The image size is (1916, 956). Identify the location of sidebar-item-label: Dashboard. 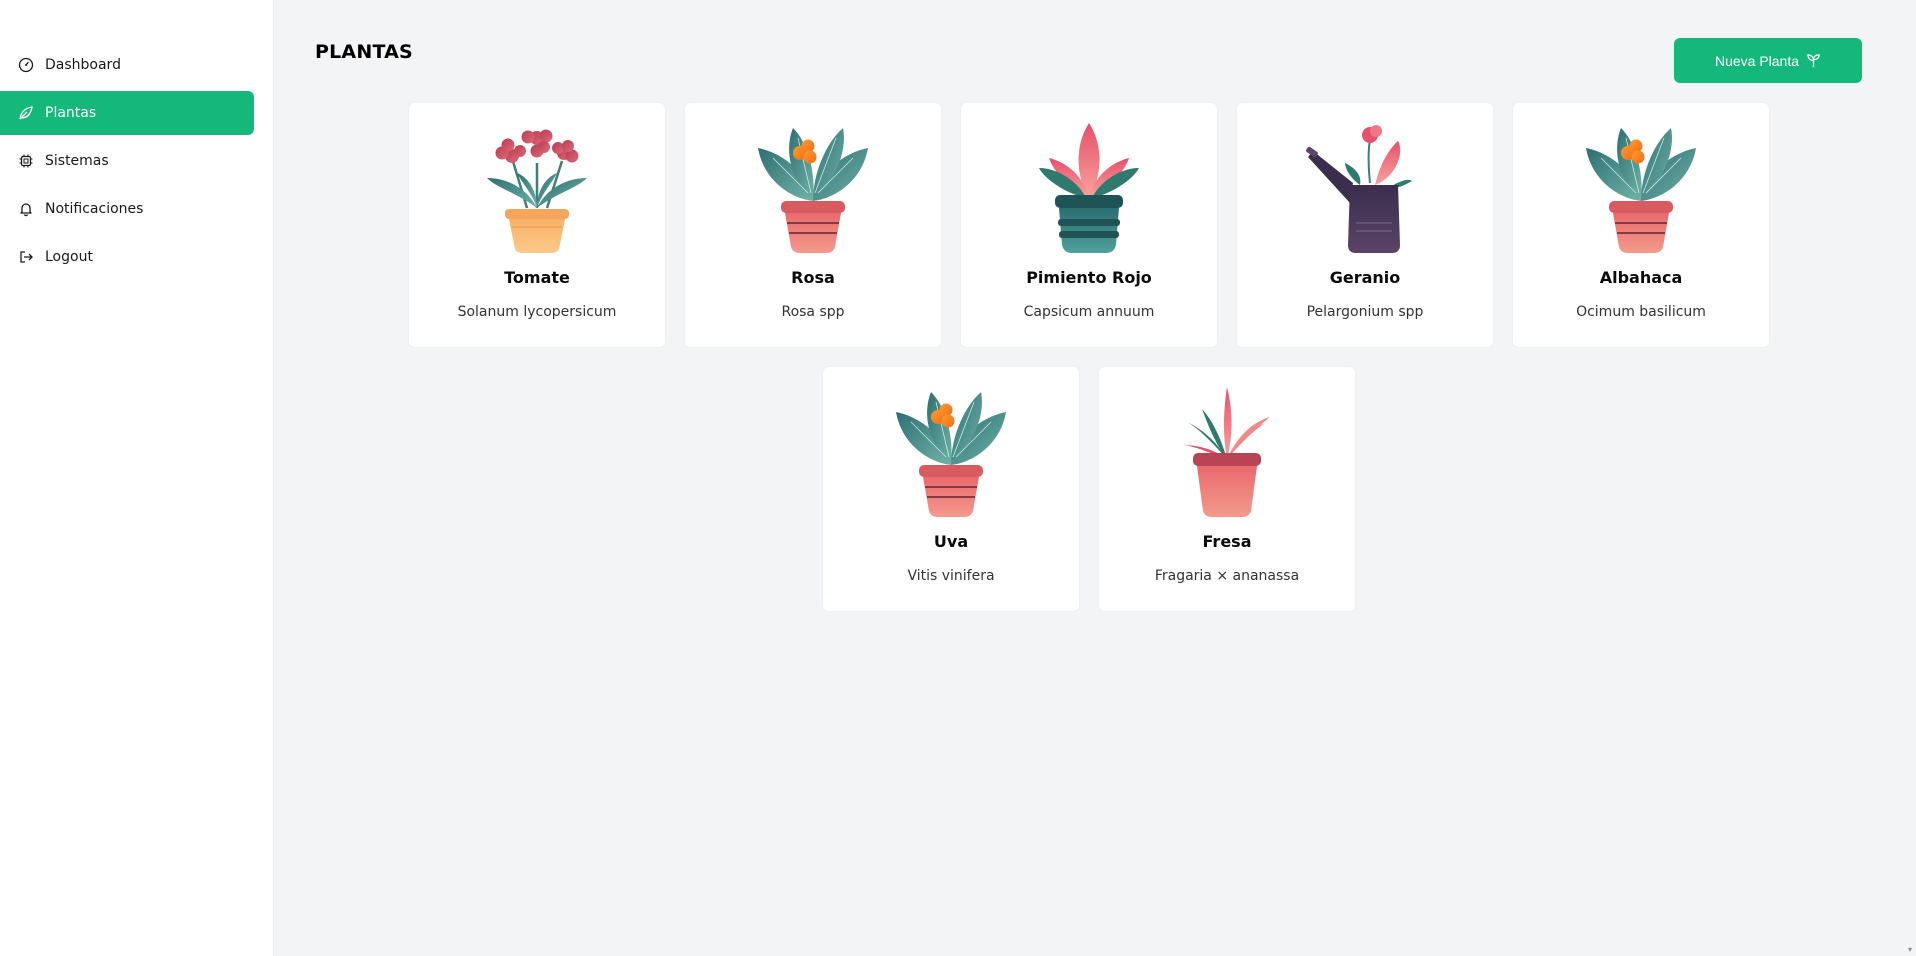
(83, 65).